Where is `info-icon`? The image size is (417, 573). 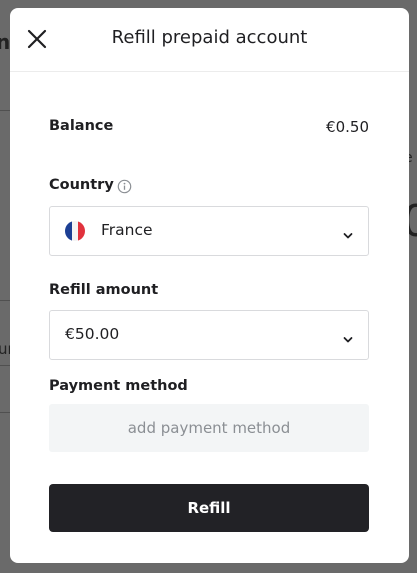
info-icon is located at coordinates (124, 186).